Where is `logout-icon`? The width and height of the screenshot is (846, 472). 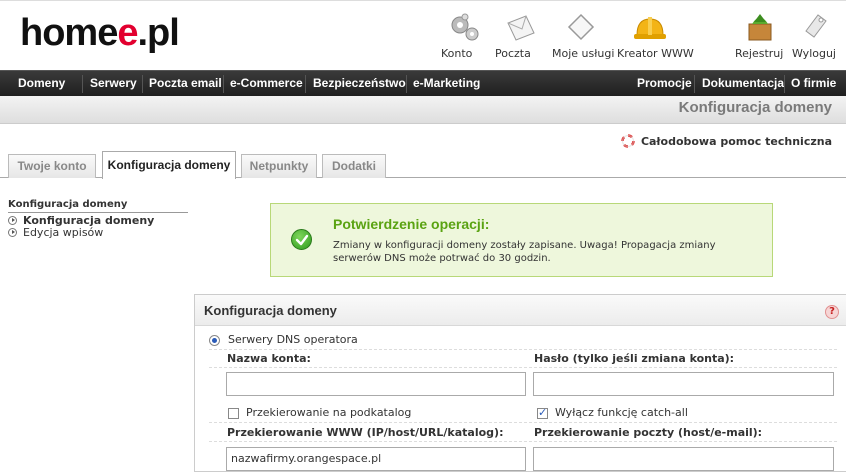
logout-icon is located at coordinates (816, 26).